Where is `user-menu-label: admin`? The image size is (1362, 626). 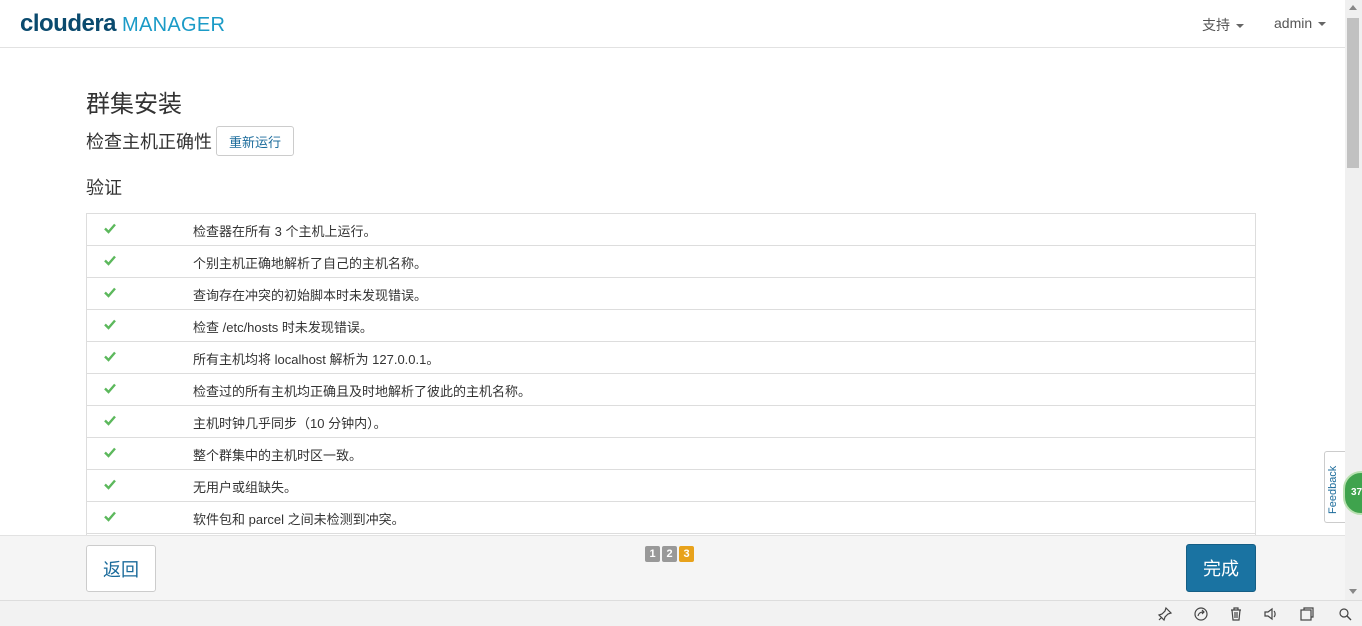 user-menu-label: admin is located at coordinates (1293, 23).